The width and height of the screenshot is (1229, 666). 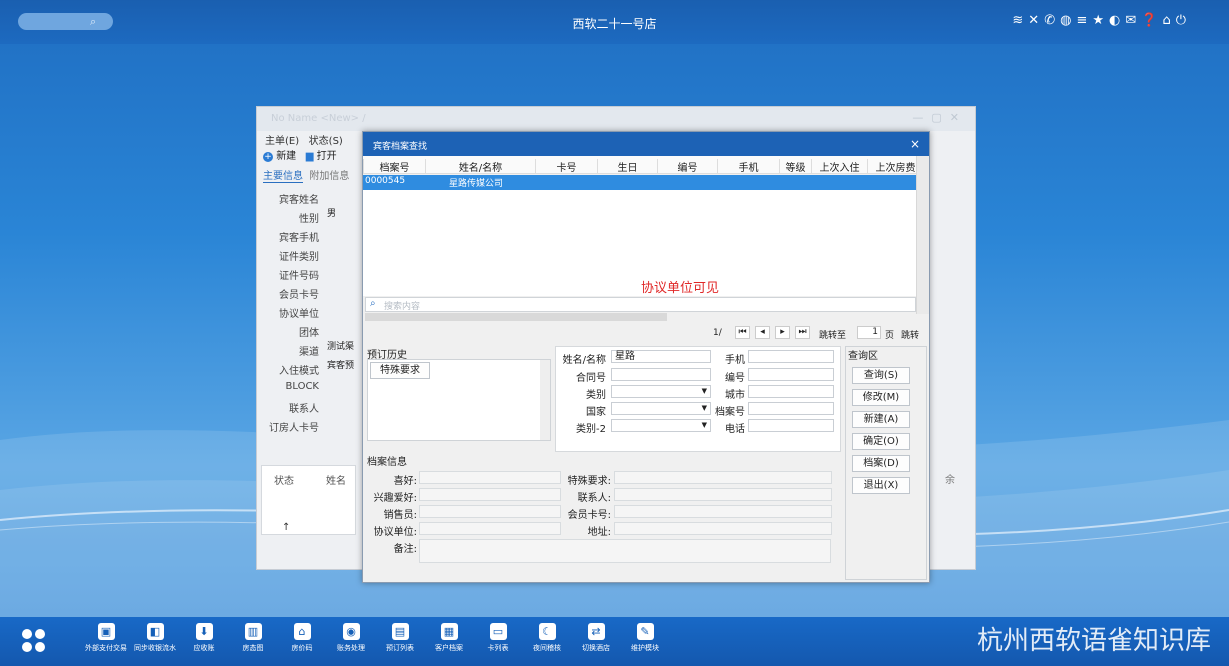 What do you see at coordinates (345, 348) in the screenshot?
I see `field-value: 测试渠` at bounding box center [345, 348].